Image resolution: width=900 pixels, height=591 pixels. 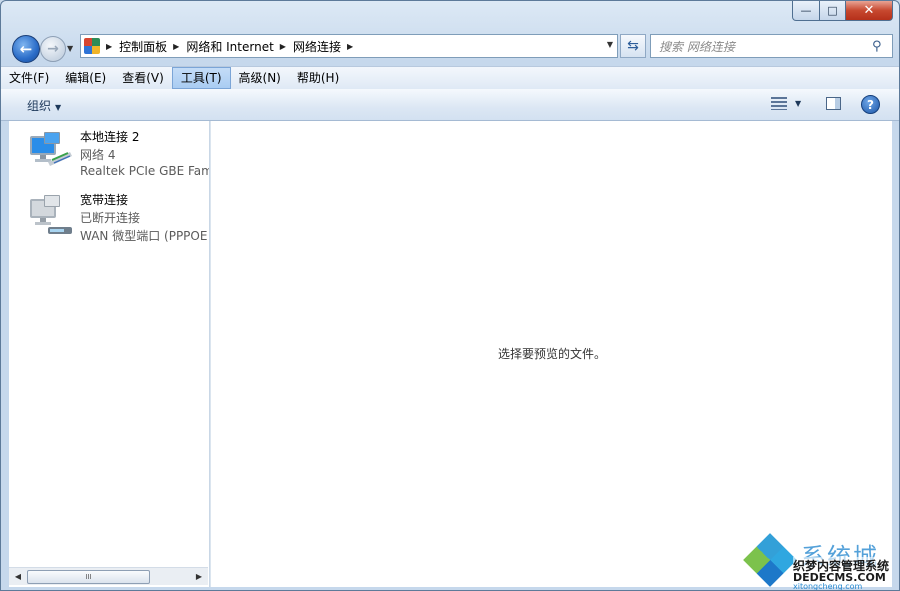 I want to click on forward-button: →, so click(x=53, y=49).